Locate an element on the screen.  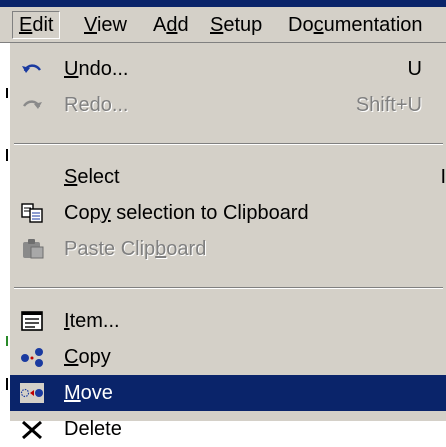
move-object-icon is located at coordinates (32, 393).